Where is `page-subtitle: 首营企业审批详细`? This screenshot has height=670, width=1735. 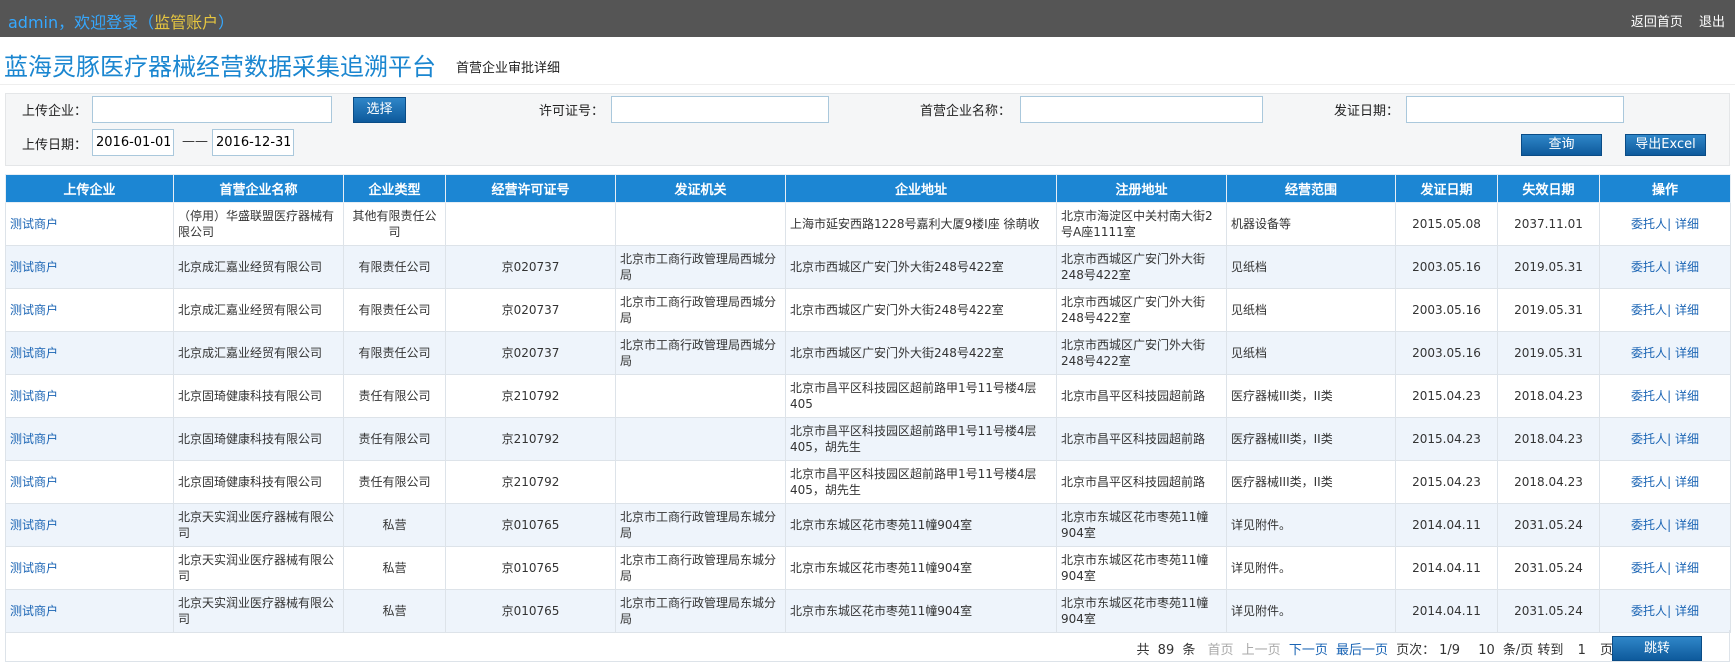
page-subtitle: 首营企业审批详细 is located at coordinates (508, 68).